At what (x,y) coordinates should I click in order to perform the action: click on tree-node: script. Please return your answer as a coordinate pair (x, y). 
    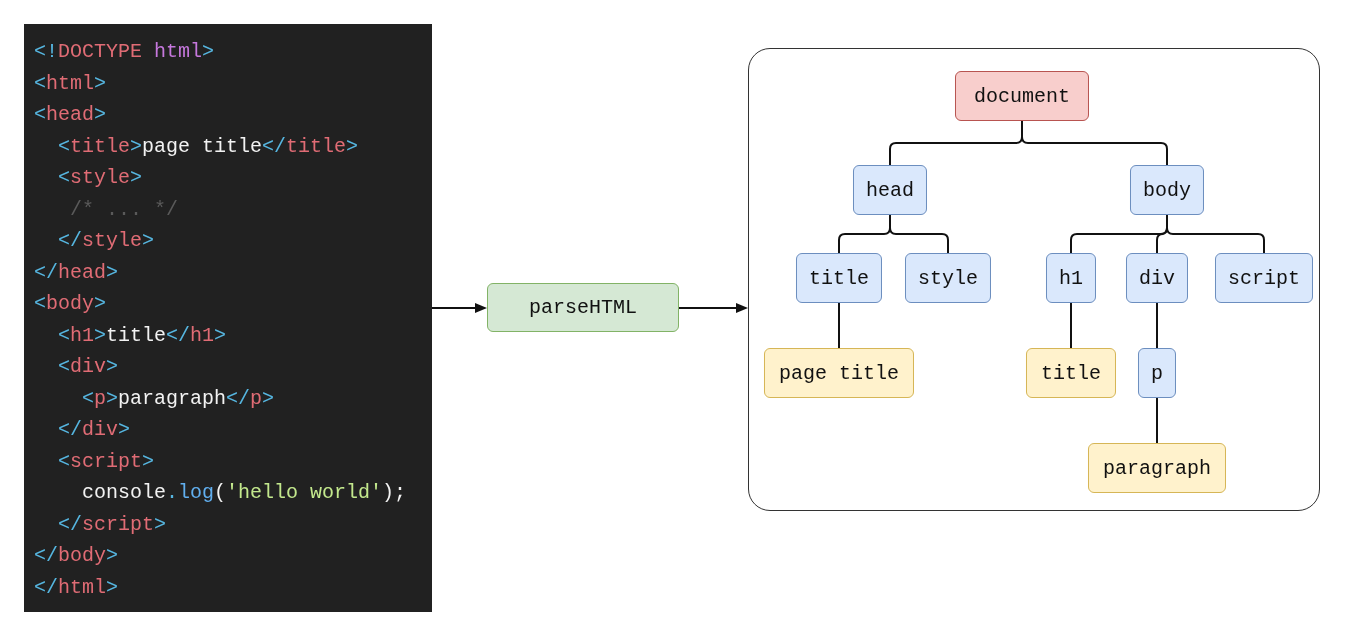
    Looking at the image, I should click on (1264, 278).